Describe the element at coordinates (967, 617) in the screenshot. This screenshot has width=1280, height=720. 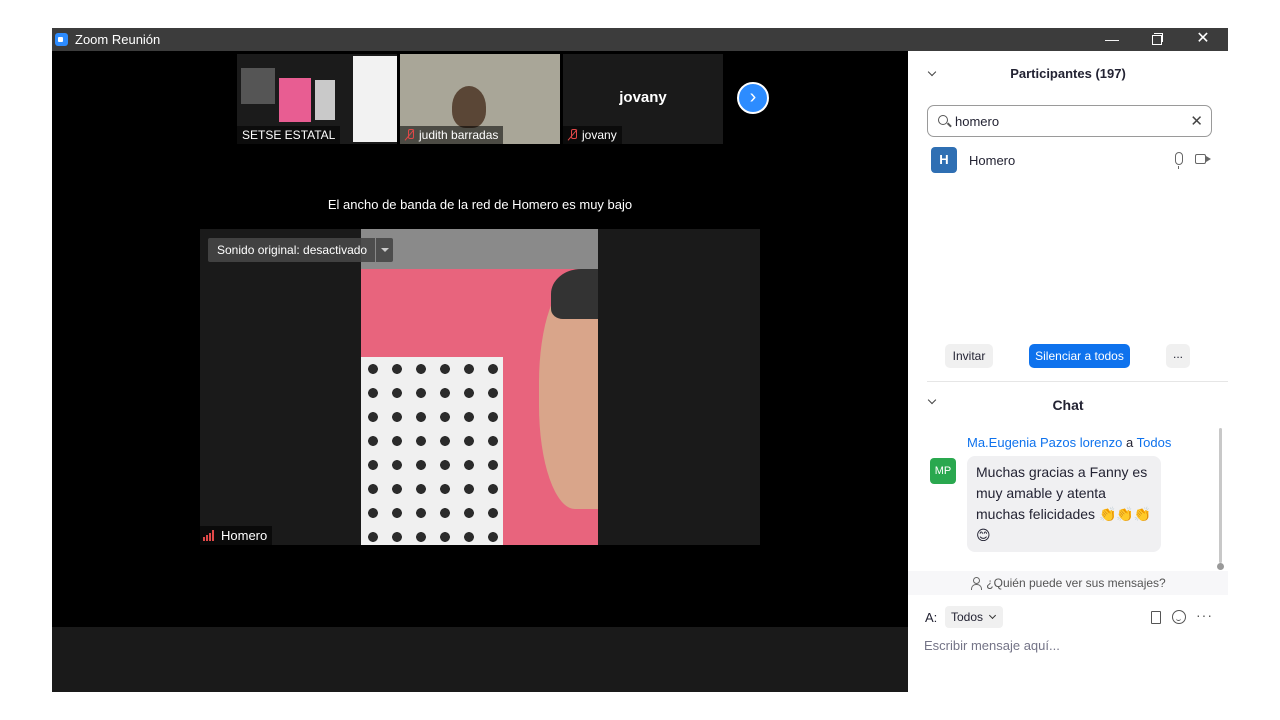
I see `recipient-value: Todos` at that location.